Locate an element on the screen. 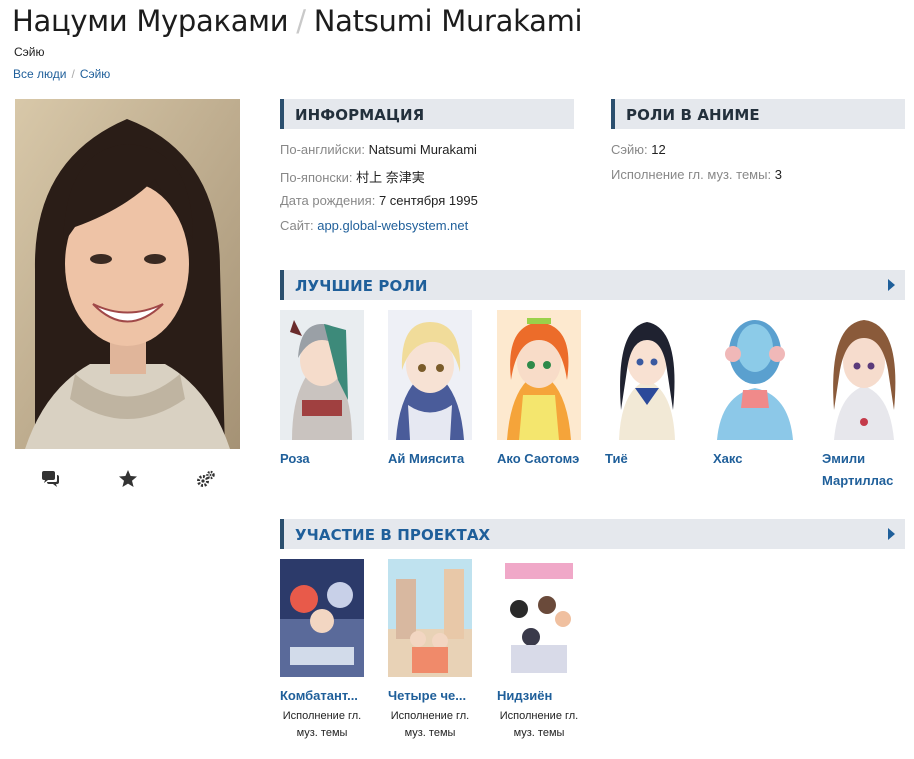 The width and height of the screenshot is (914, 759). comments-icon is located at coordinates (51, 479).